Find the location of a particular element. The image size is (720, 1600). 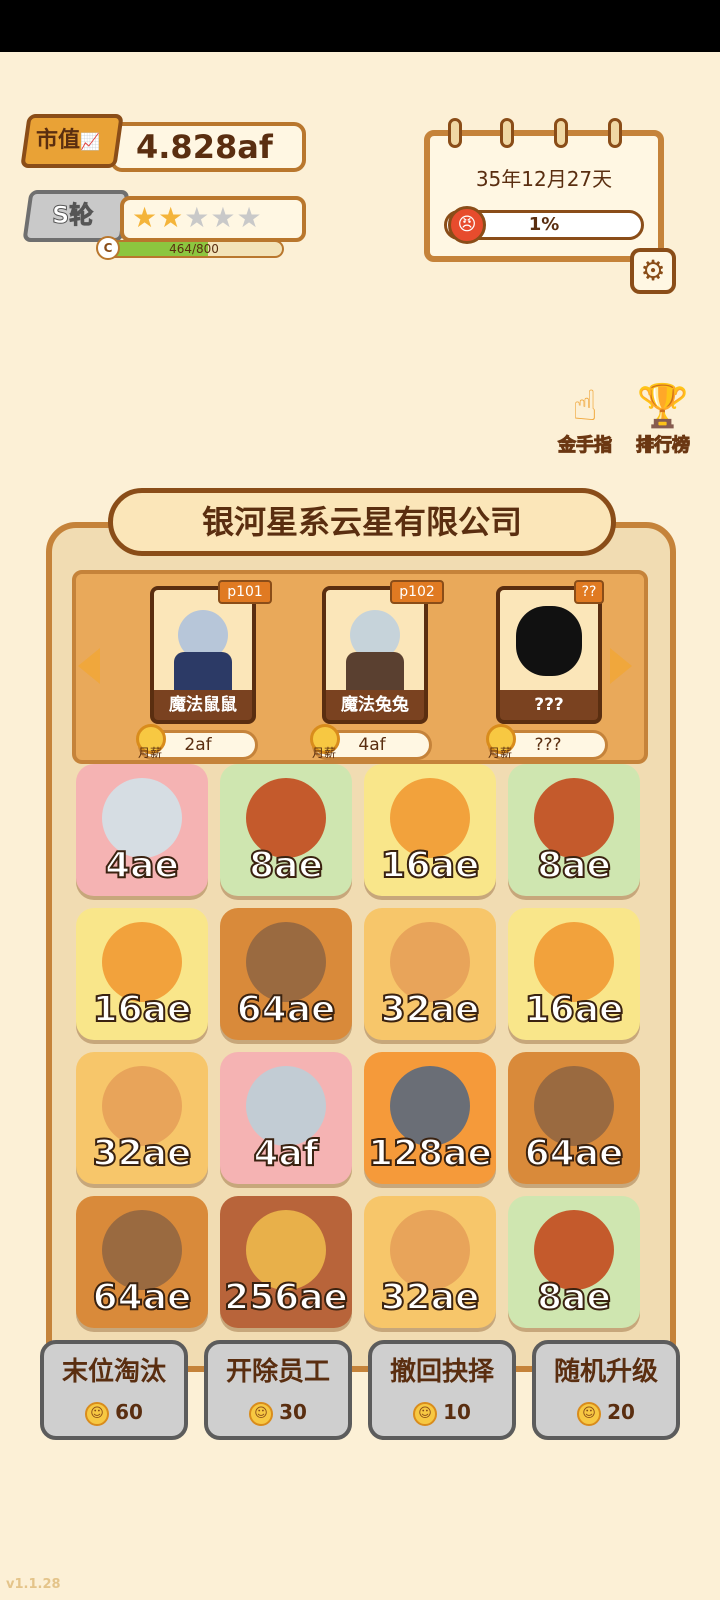

employee-tile-value: 4af is located at coordinates (285, 1154).